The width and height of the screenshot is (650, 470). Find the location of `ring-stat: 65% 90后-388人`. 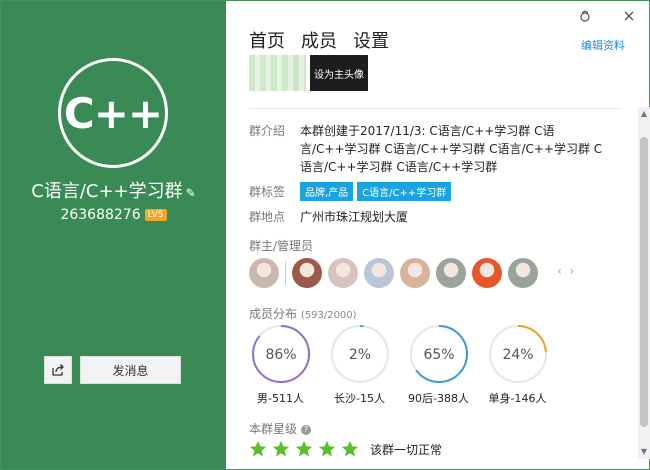

ring-stat: 65% 90后-388人 is located at coordinates (438, 365).